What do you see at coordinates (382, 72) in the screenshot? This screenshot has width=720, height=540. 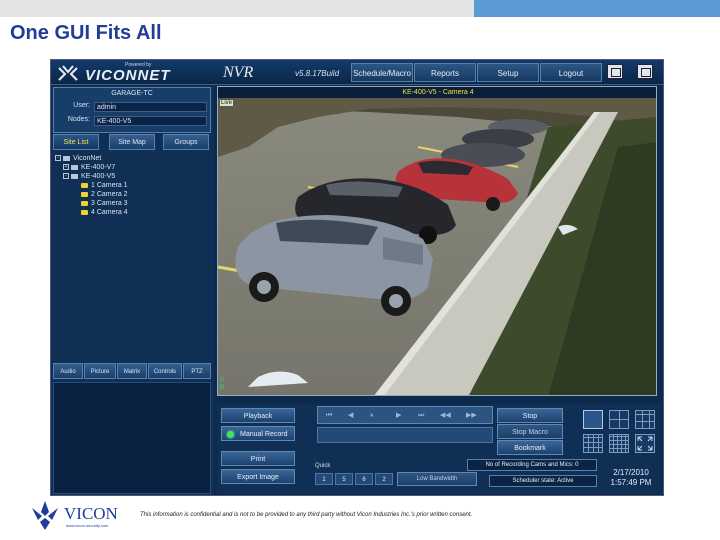 I see `schedule-macro-button: Schedule/Macro` at bounding box center [382, 72].